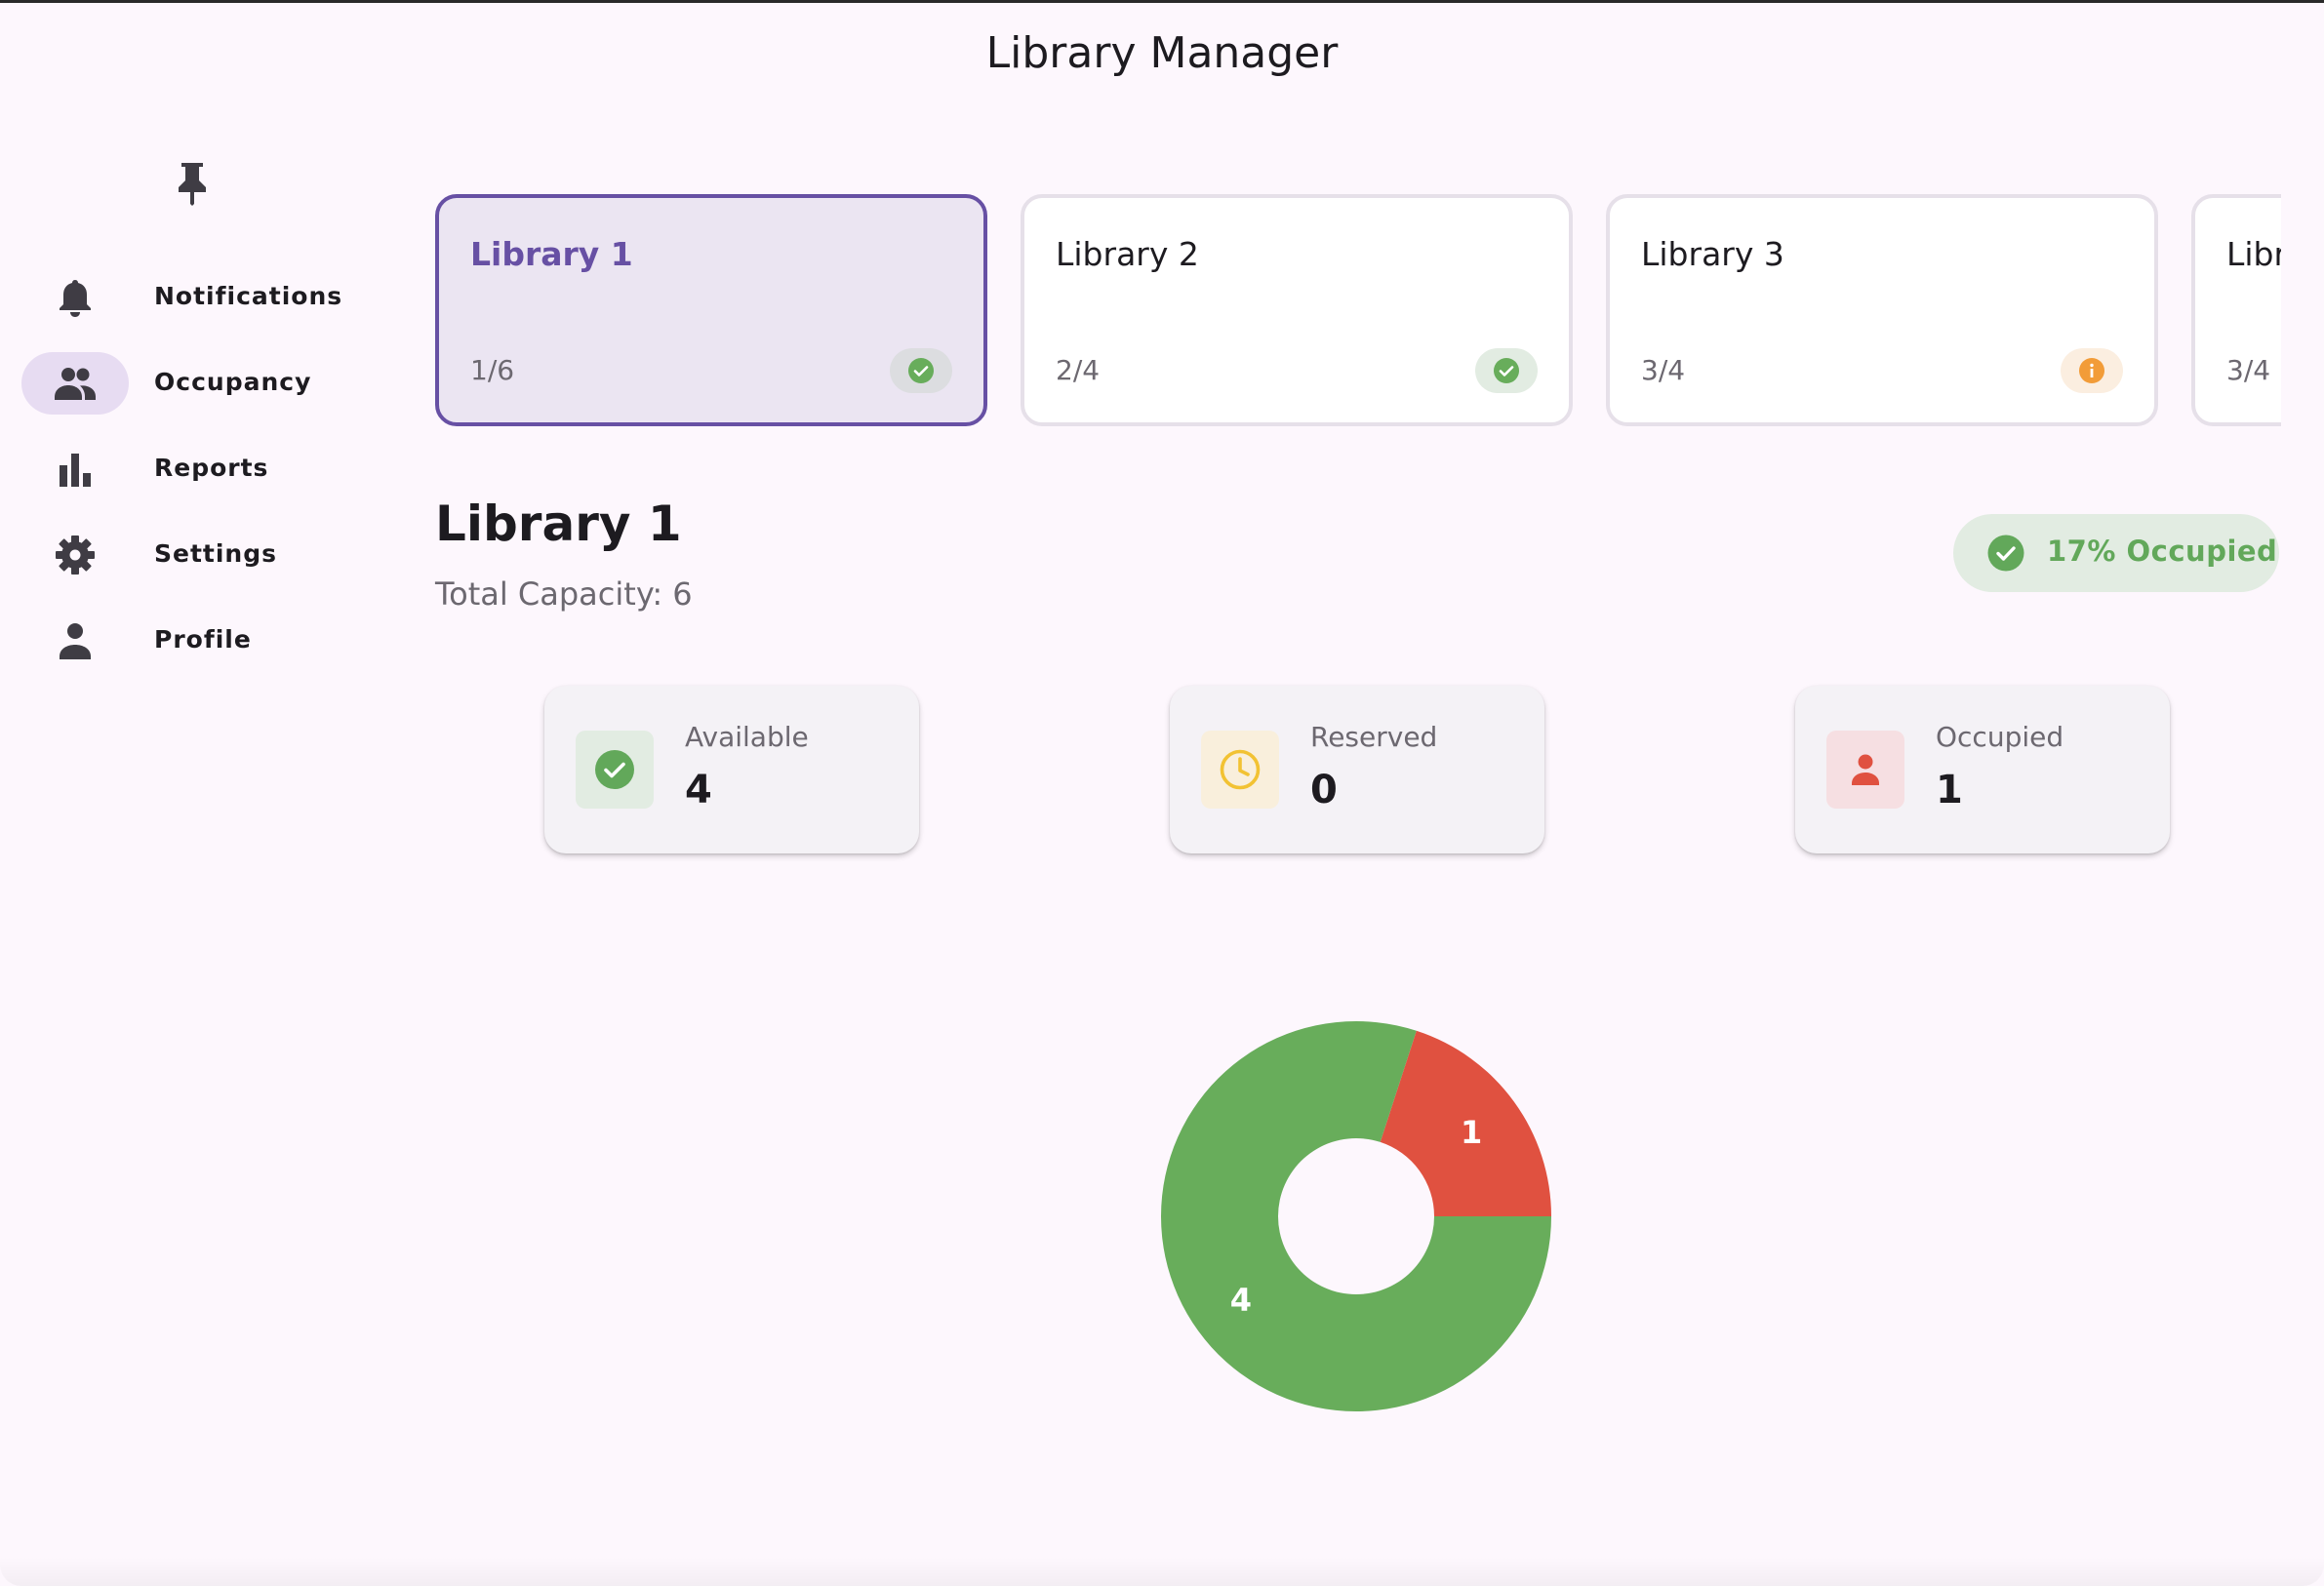 The width and height of the screenshot is (2324, 1586). I want to click on library-card-1: Library 1 1/6, so click(711, 310).